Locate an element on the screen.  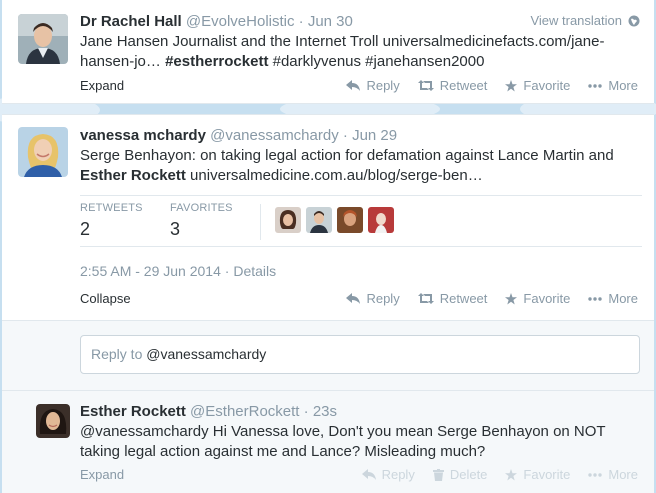
collapse-link: Collapse is located at coordinates (105, 298).